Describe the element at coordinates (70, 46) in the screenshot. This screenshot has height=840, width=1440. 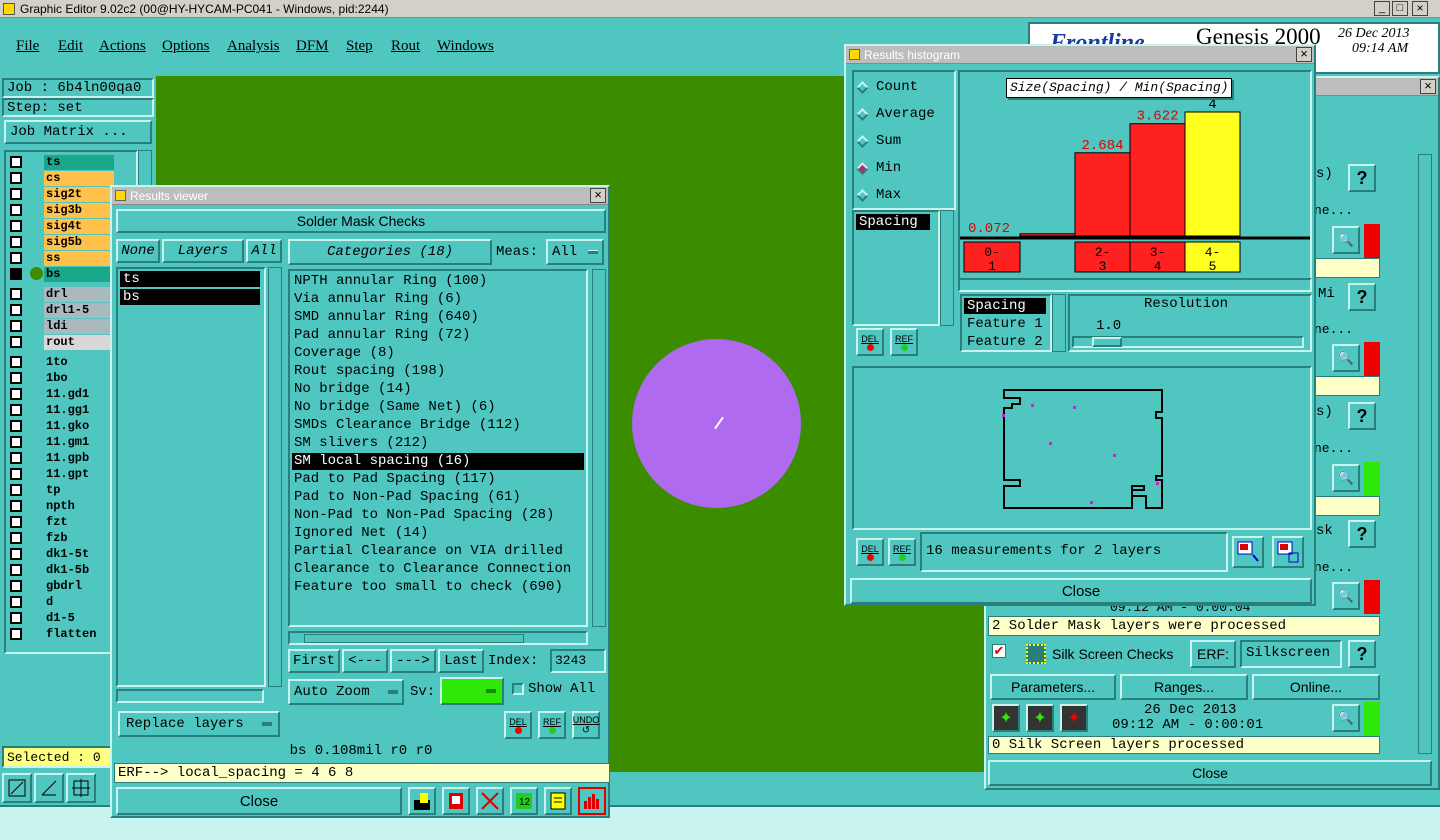
I see `menu-edit: Edit` at that location.